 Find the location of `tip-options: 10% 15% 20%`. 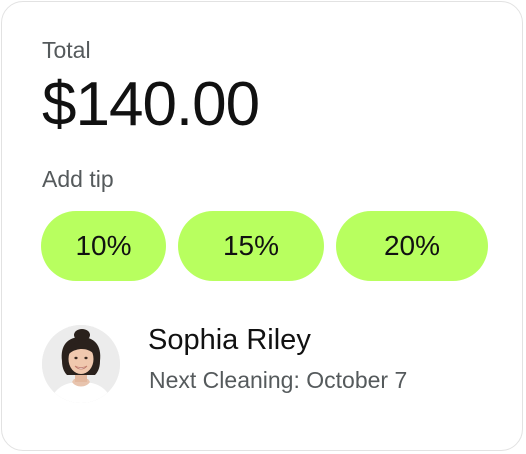

tip-options: 10% 15% 20% is located at coordinates (264, 246).